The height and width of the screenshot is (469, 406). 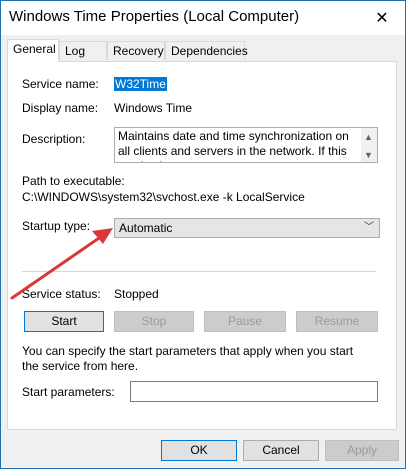 What do you see at coordinates (33, 50) in the screenshot?
I see `tab-general: General` at bounding box center [33, 50].